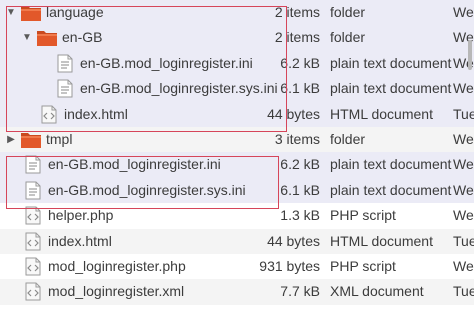 The width and height of the screenshot is (474, 334). Describe the element at coordinates (300, 215) in the screenshot. I see `file-size: 1.3 kB` at that location.